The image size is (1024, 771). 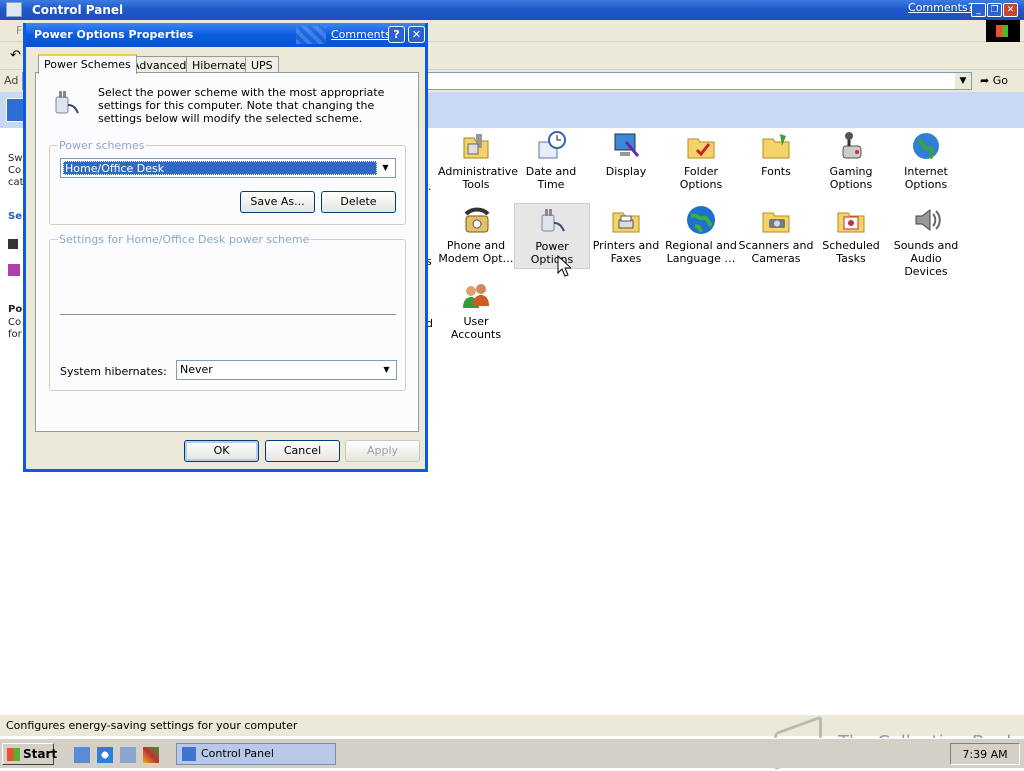 What do you see at coordinates (358, 202) in the screenshot?
I see `delete-button: Delete` at bounding box center [358, 202].